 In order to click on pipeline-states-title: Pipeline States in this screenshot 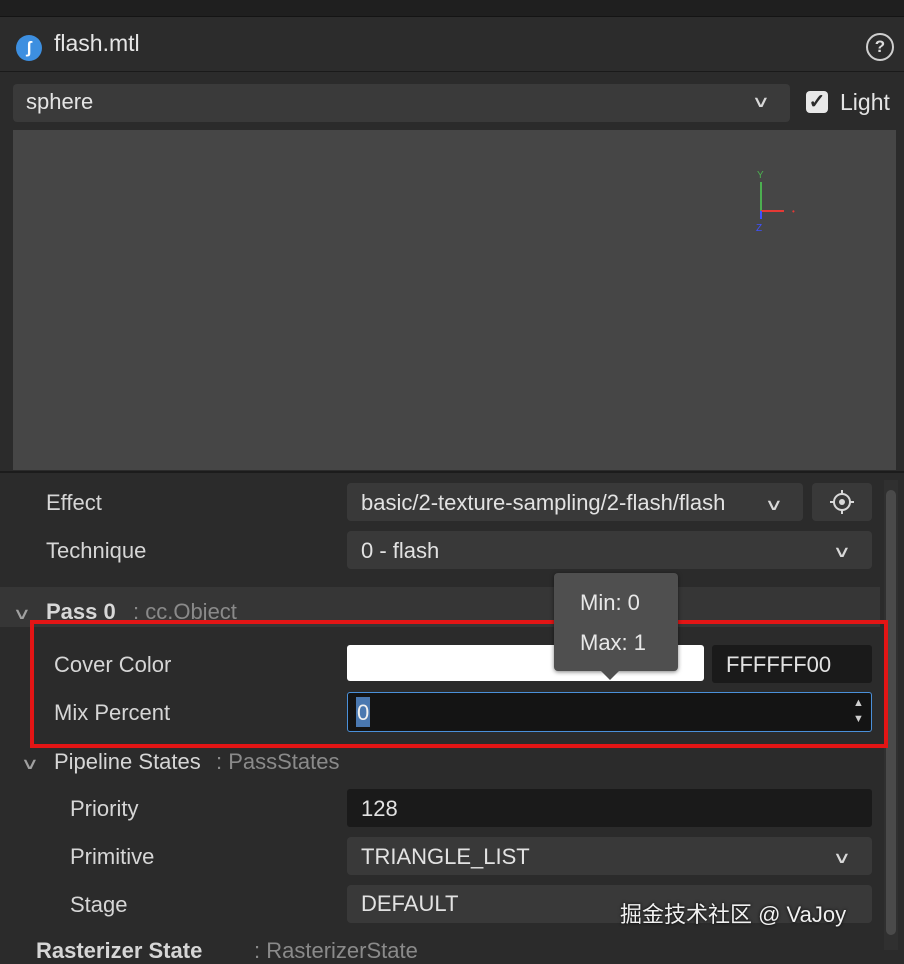, I will do `click(127, 761)`.